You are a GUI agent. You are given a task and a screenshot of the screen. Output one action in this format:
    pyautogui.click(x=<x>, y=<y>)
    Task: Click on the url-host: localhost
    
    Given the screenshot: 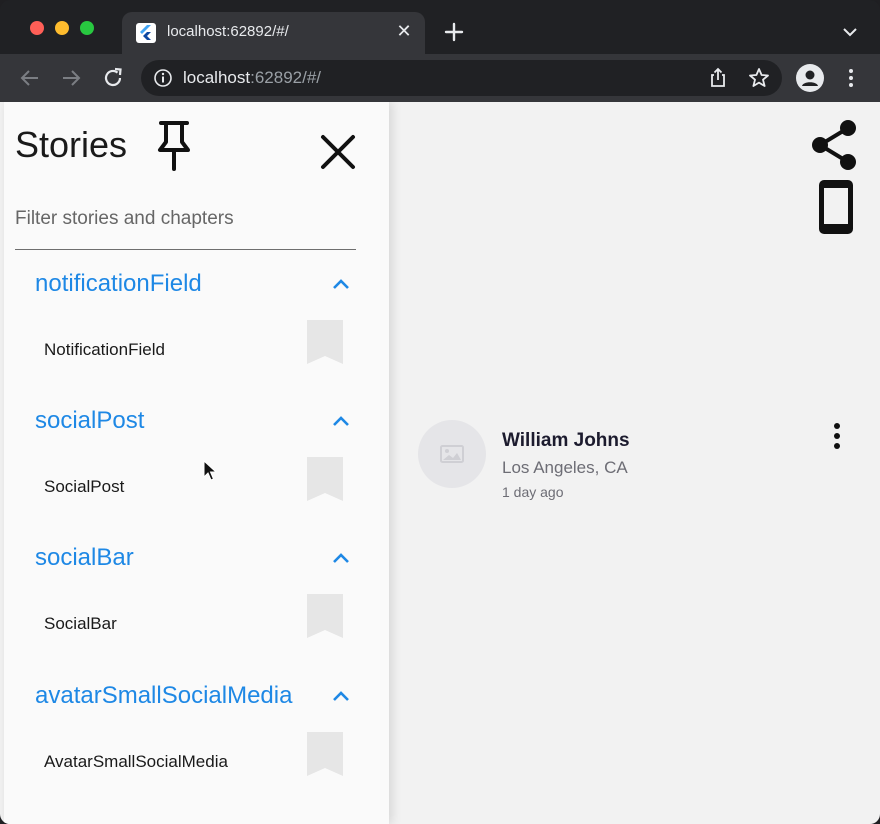 What is the action you would take?
    pyautogui.click(x=217, y=77)
    